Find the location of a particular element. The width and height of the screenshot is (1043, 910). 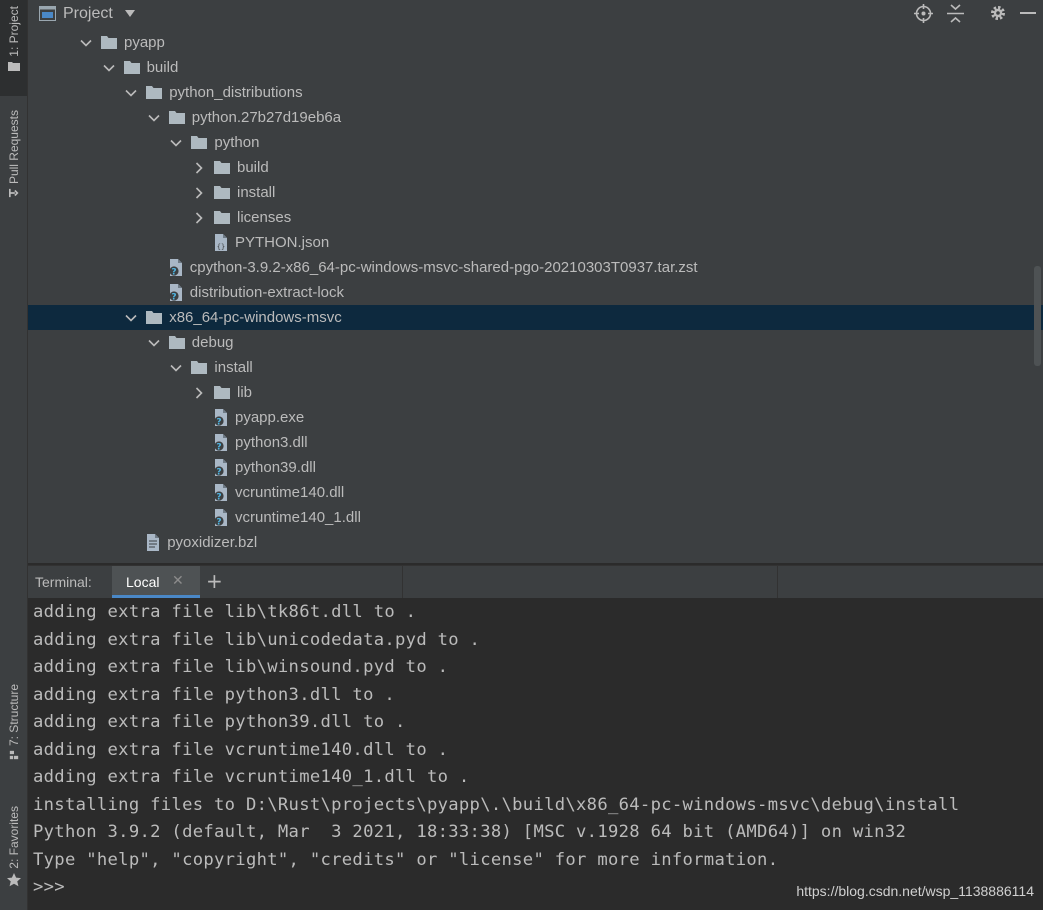

locate-icon is located at coordinates (923, 13).